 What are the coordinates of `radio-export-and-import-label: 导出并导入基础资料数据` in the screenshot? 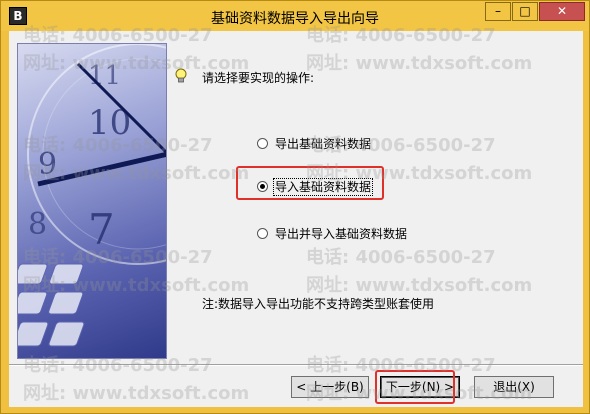 It's located at (341, 234).